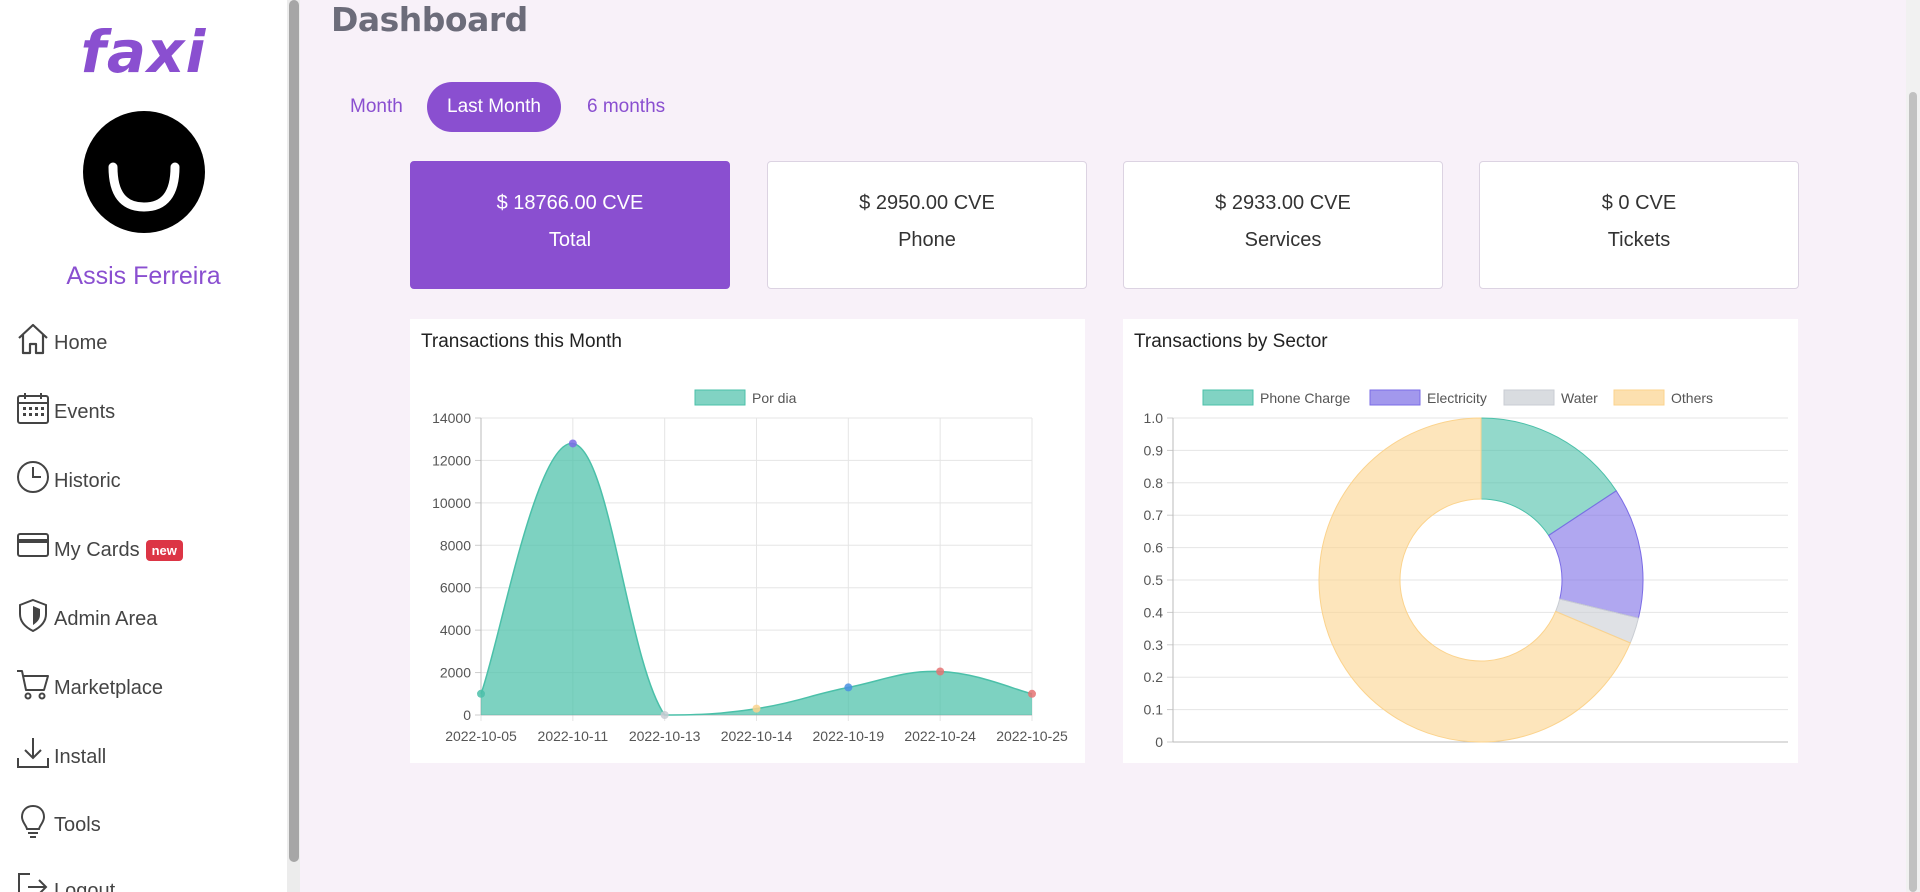 The height and width of the screenshot is (892, 1920). I want to click on tab-month: Month, so click(376, 107).